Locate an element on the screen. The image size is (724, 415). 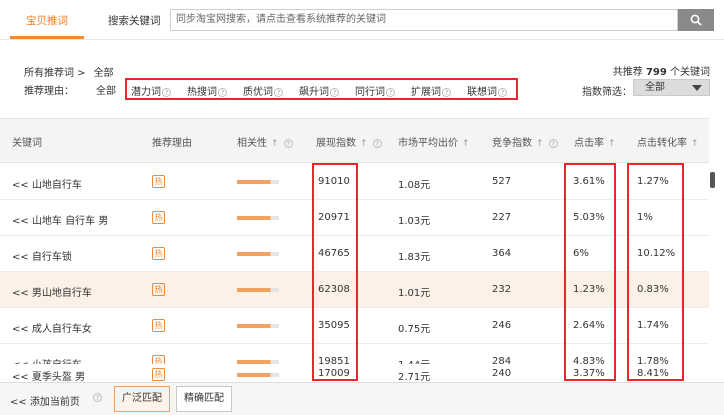
header-impressions-label: 展现指数 is located at coordinates (336, 143).